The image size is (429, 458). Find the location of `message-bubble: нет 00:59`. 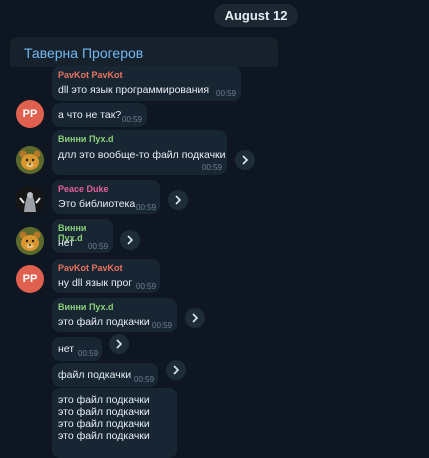

message-bubble: нет 00:59 is located at coordinates (77, 349).